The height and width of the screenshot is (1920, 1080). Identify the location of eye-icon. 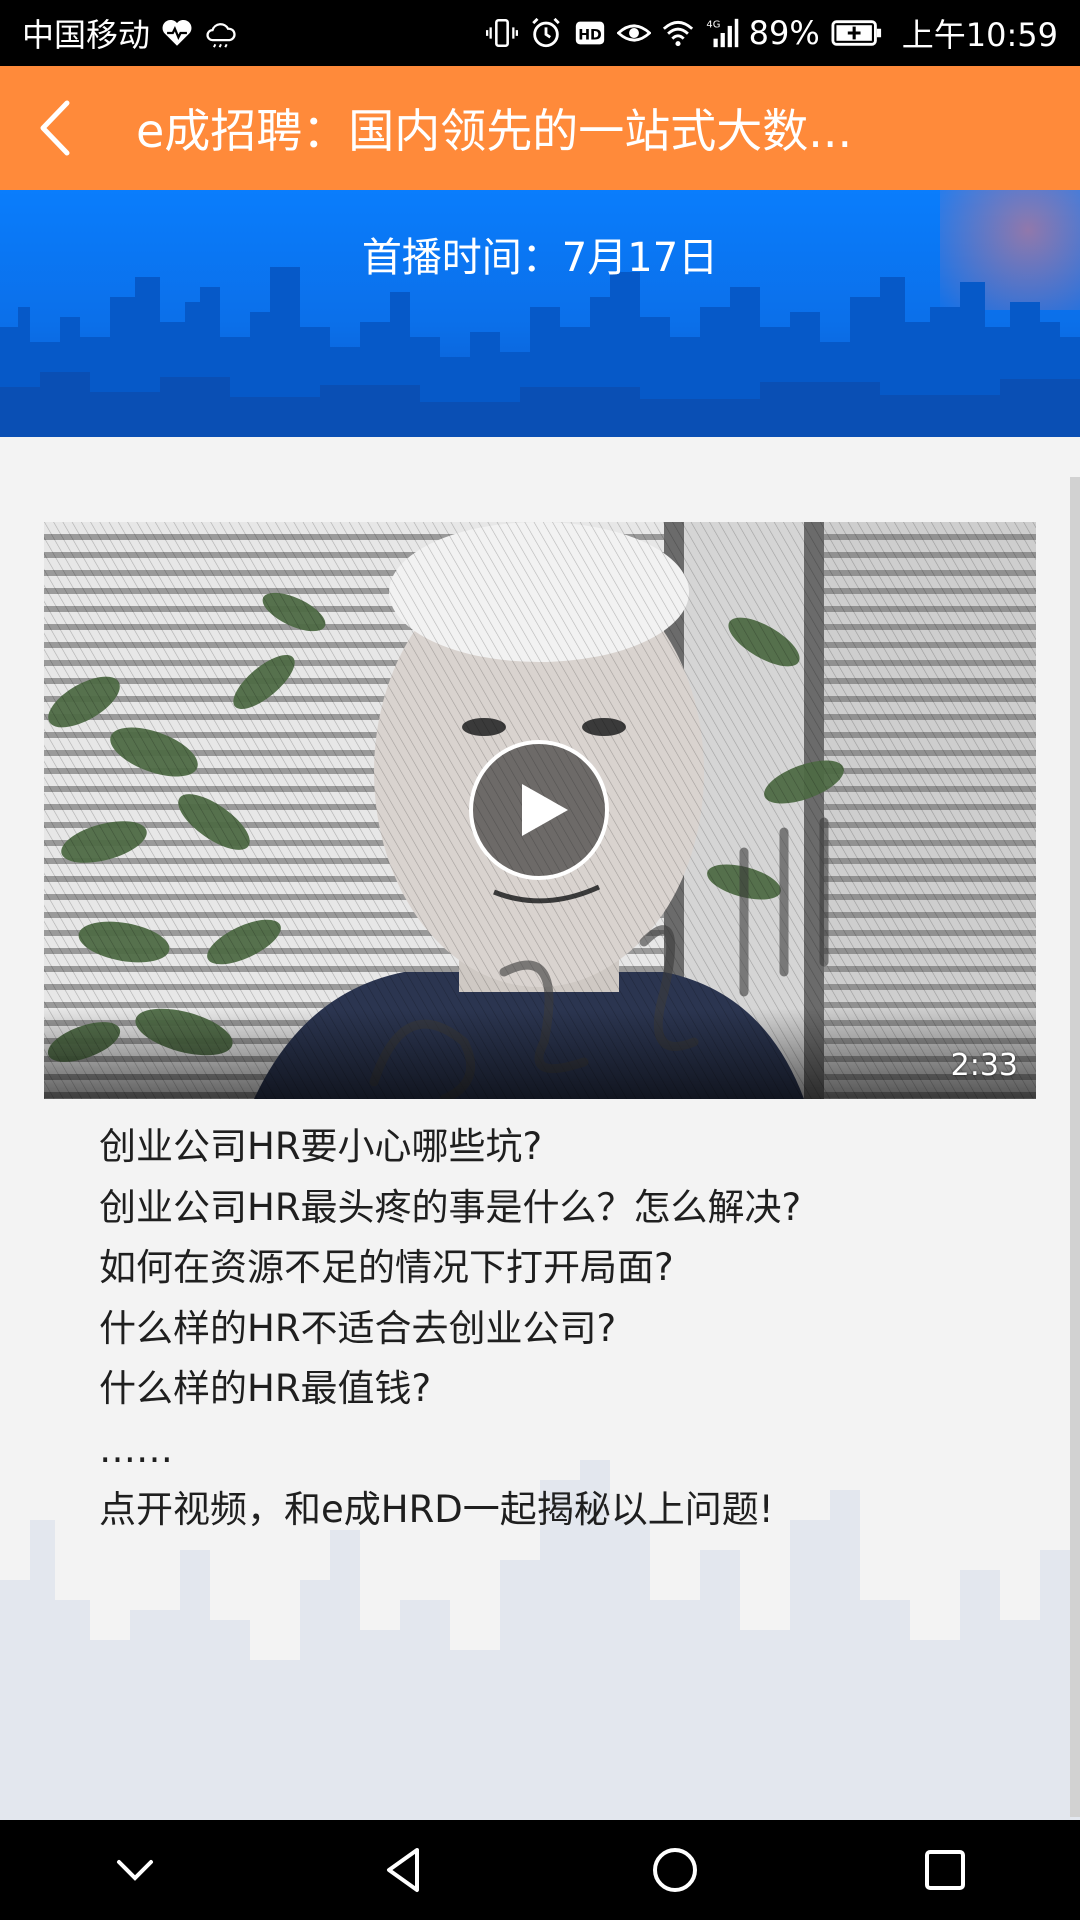
(633, 33).